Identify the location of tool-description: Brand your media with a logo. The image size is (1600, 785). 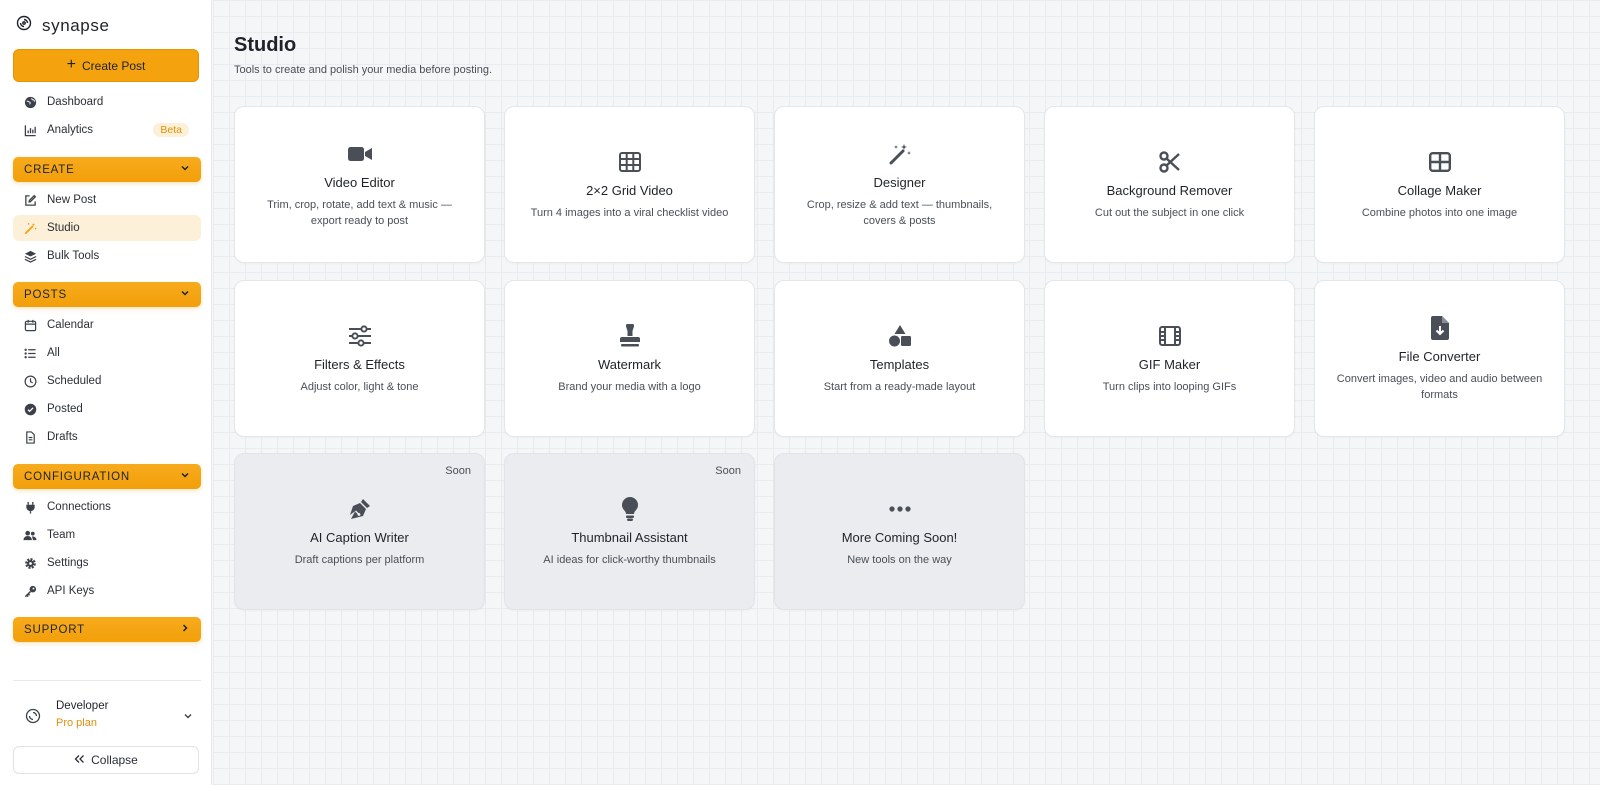
(629, 386).